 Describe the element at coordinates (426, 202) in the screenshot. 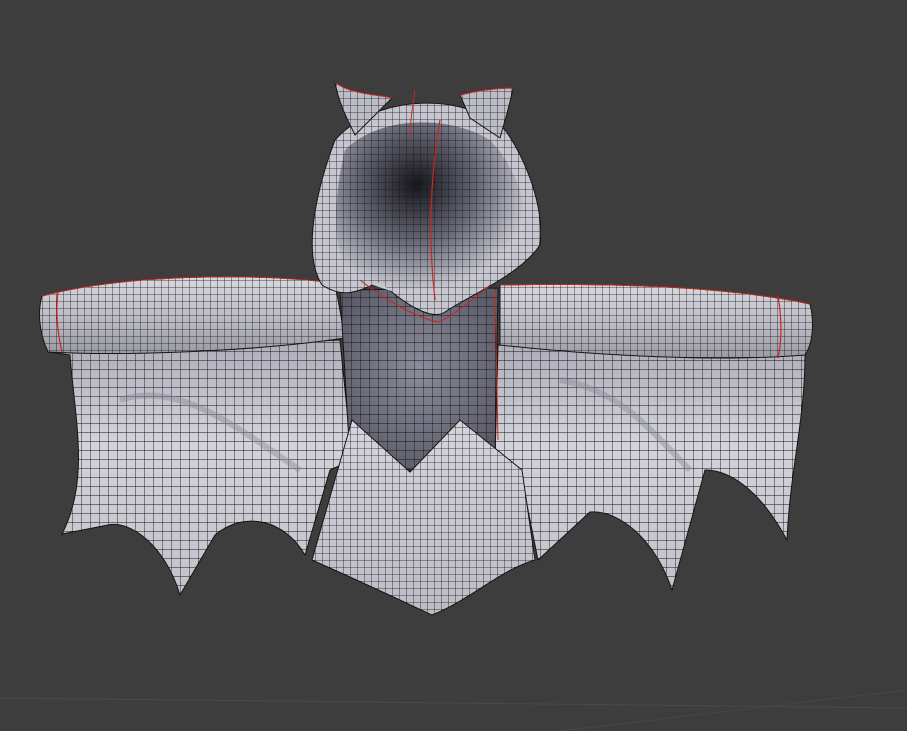

I see `hood` at that location.